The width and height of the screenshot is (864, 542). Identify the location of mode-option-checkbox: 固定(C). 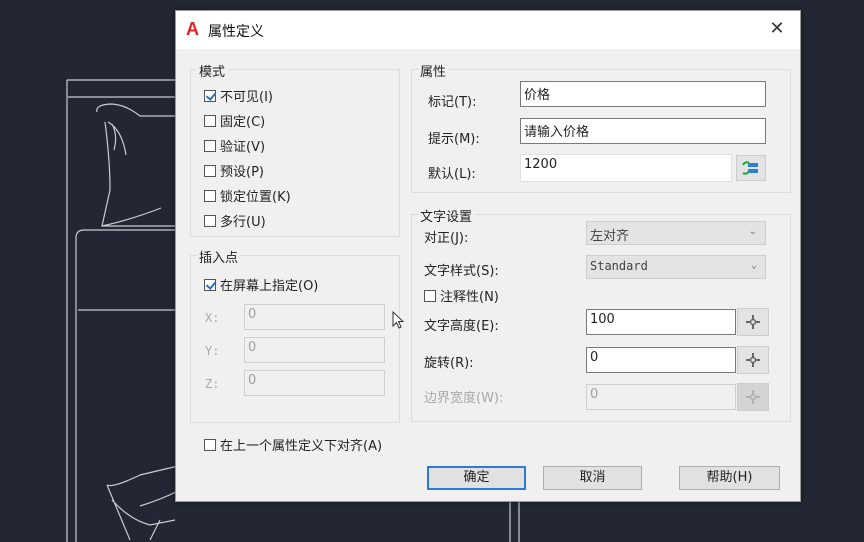
(234, 120).